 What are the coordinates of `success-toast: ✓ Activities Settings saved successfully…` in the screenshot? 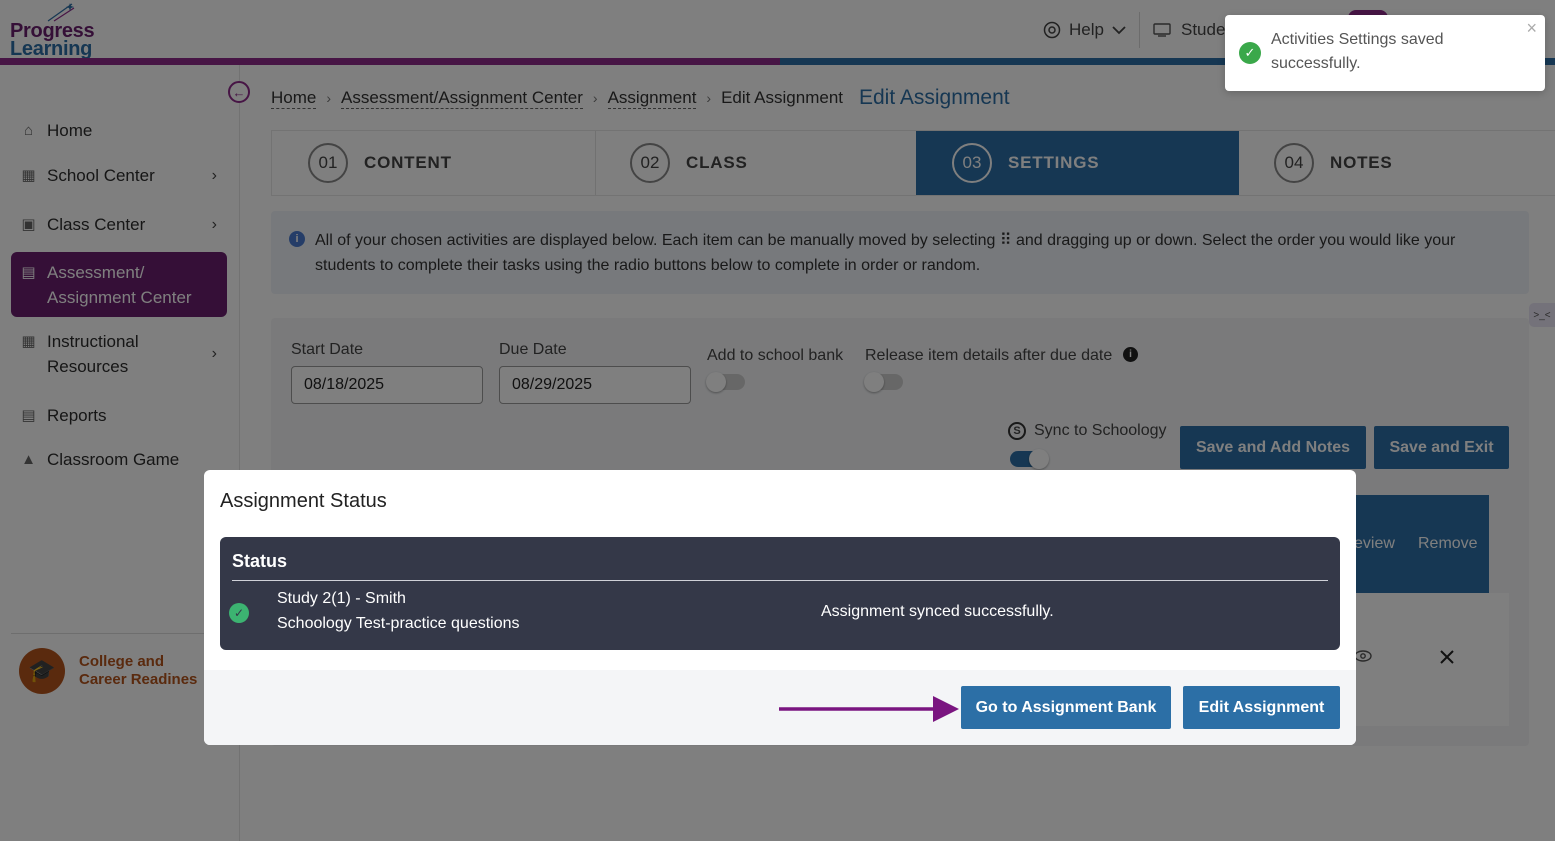 It's located at (1385, 53).